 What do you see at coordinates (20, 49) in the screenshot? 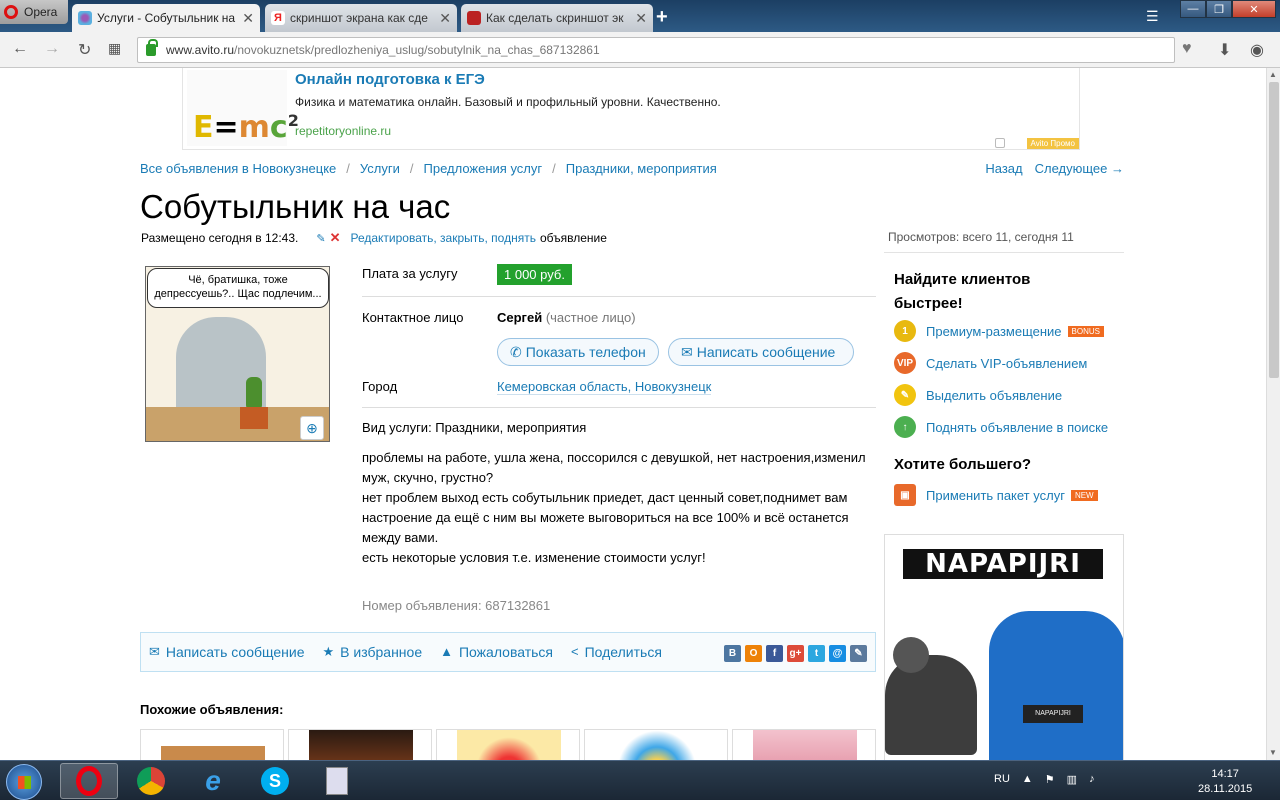
I see `back-arrow-icon: ←` at bounding box center [20, 49].